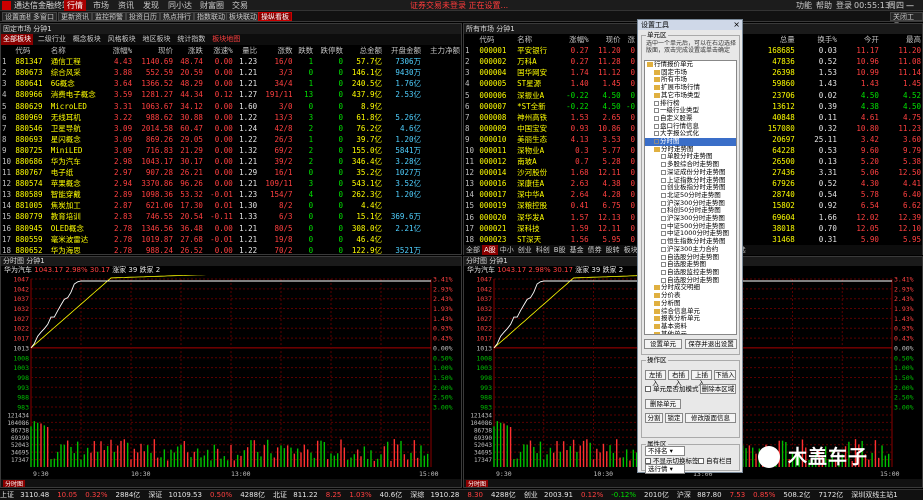 This screenshot has height=500, width=923. Describe the element at coordinates (834, 106) in the screenshot. I see `table-row: 13612 0.39 4.38 4.50` at that location.